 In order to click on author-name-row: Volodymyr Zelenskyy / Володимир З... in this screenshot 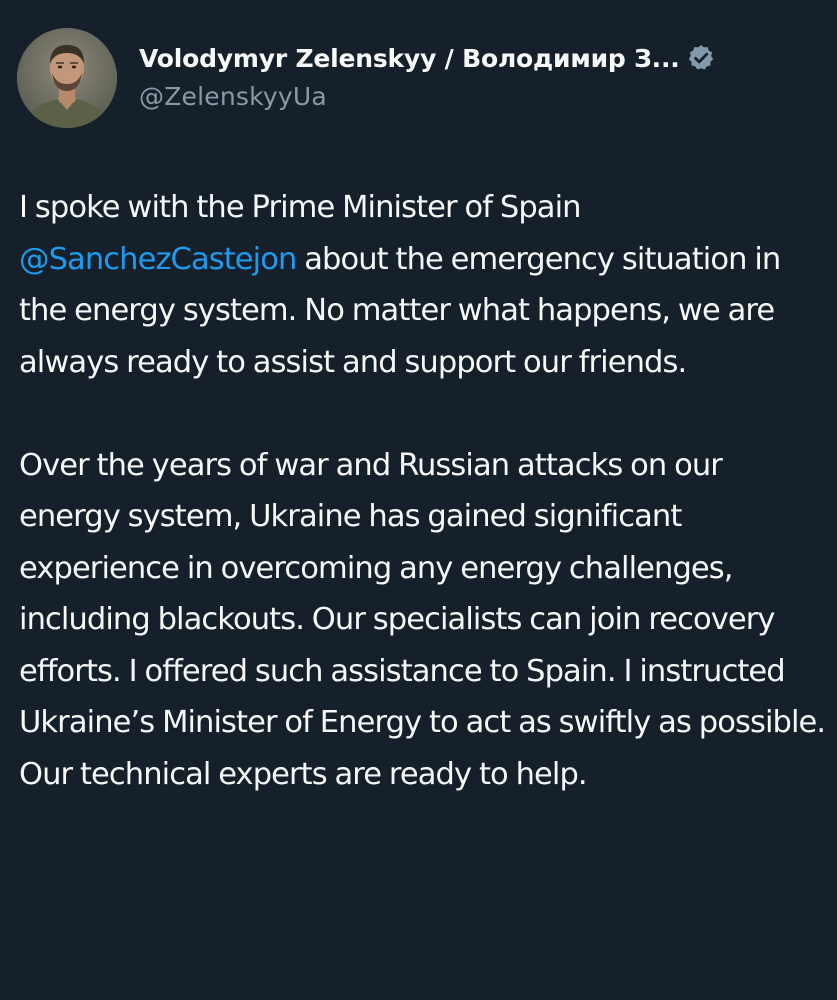, I will do `click(484, 58)`.